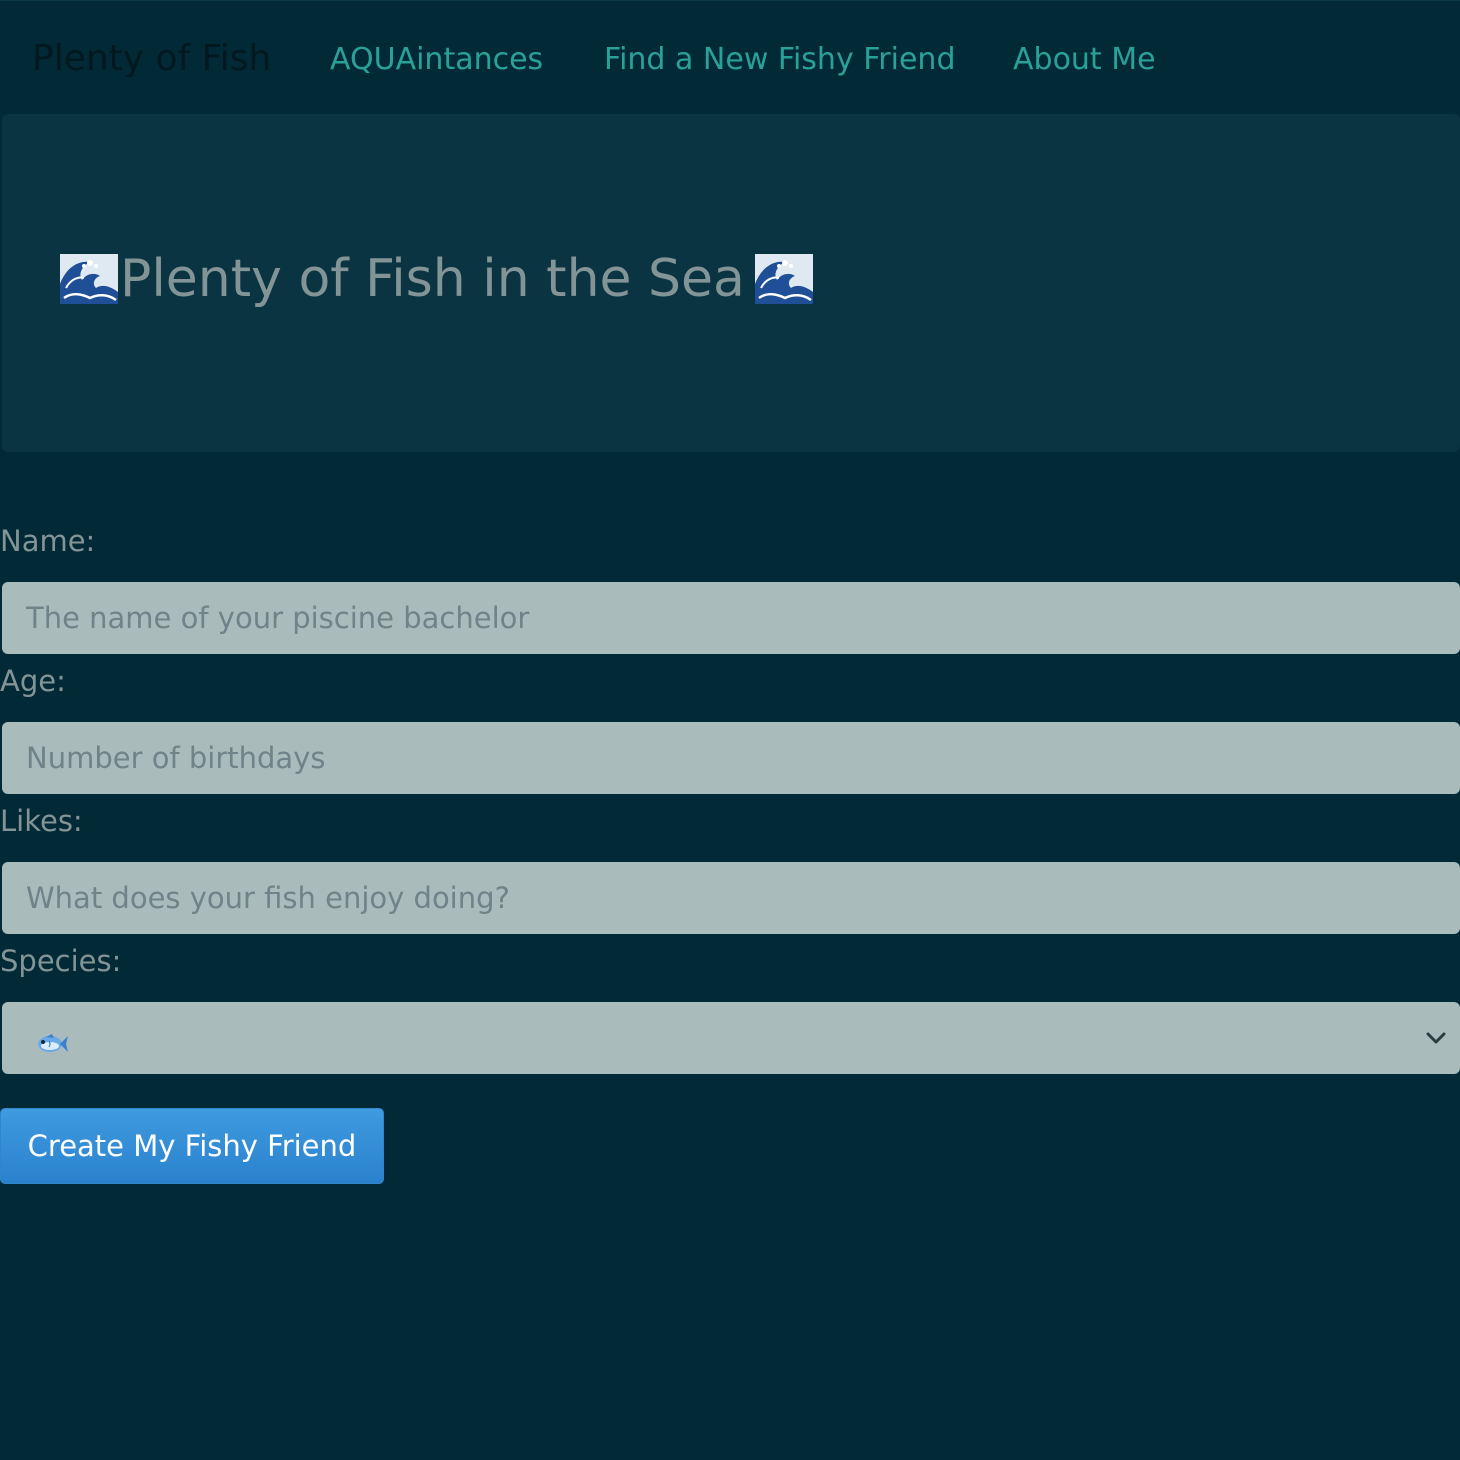  Describe the element at coordinates (1084, 60) in the screenshot. I see `nav-link-about-me: About Me` at that location.